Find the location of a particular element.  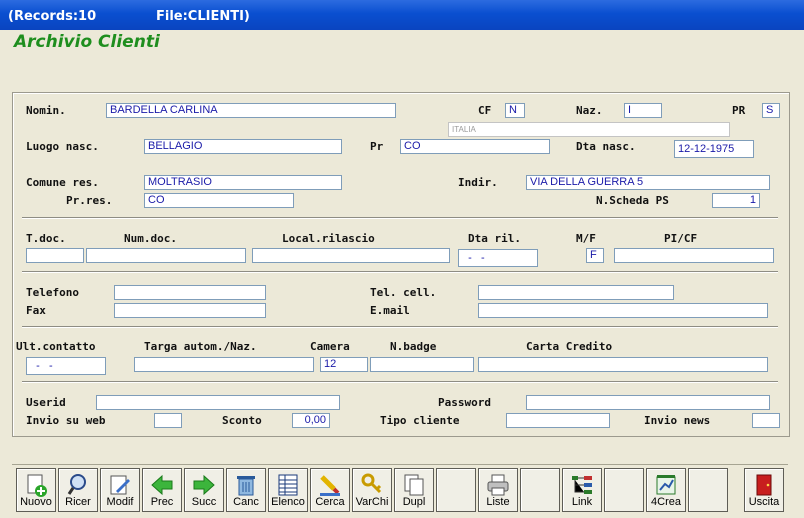

nuovo-button: Nuovo is located at coordinates (36, 490).